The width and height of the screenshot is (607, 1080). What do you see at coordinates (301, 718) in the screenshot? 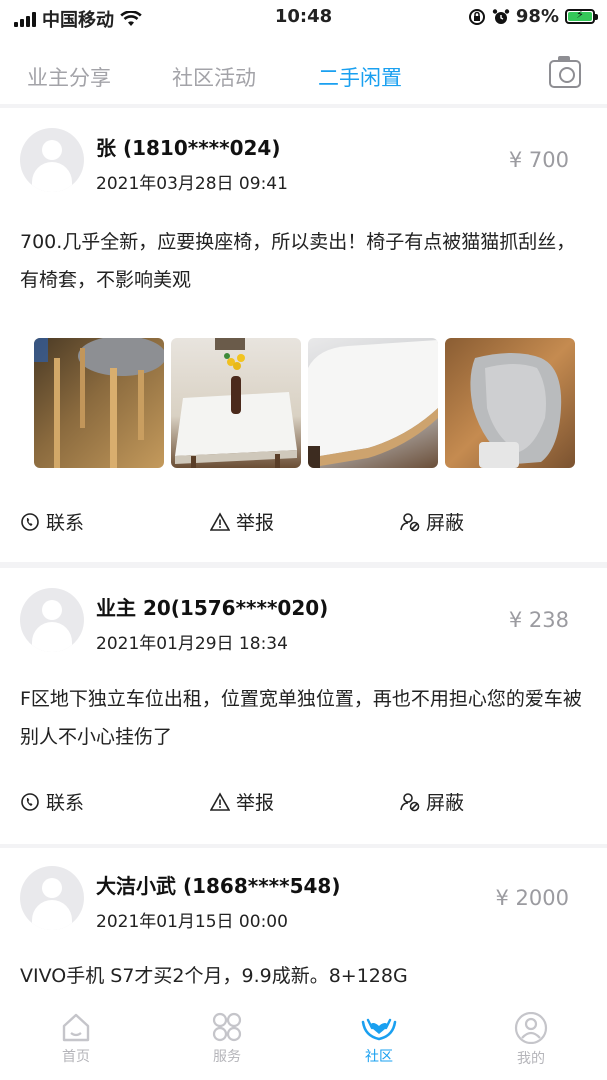
I see `post-content: F区地下独立车位出租，位置宽单独位置，再也不用担心您的爱车被别人不小心挂伤了` at bounding box center [301, 718].